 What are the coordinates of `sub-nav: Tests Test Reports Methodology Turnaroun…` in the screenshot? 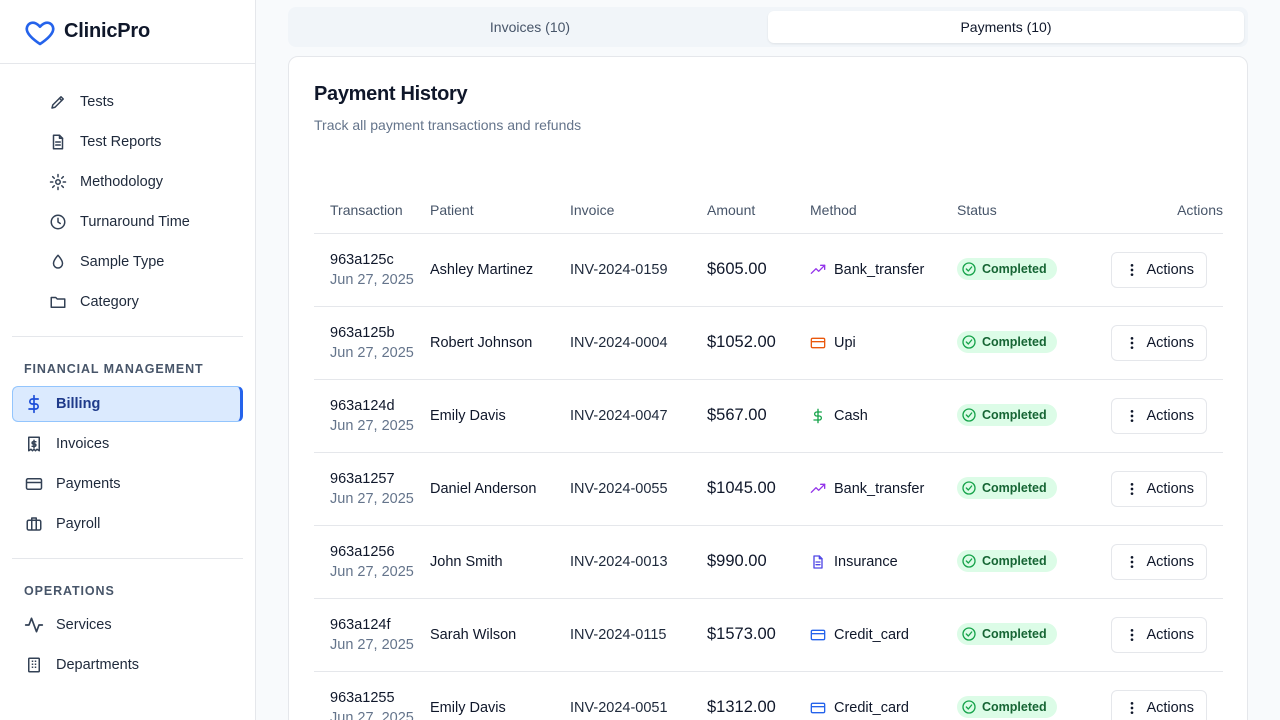 It's located at (127, 193).